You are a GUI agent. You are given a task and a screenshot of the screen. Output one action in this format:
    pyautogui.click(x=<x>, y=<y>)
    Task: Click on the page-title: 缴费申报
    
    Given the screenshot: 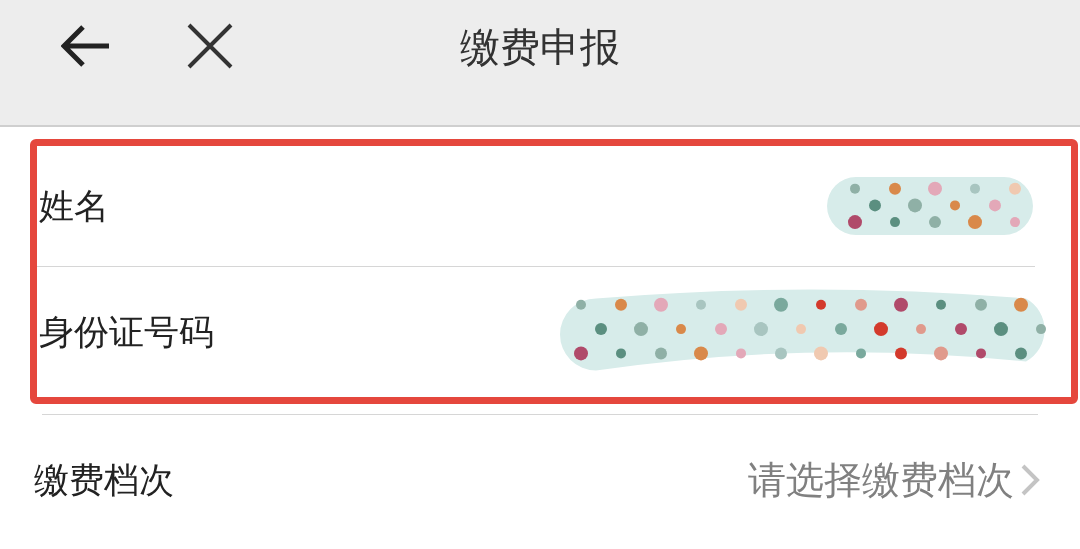 What is the action you would take?
    pyautogui.click(x=540, y=47)
    